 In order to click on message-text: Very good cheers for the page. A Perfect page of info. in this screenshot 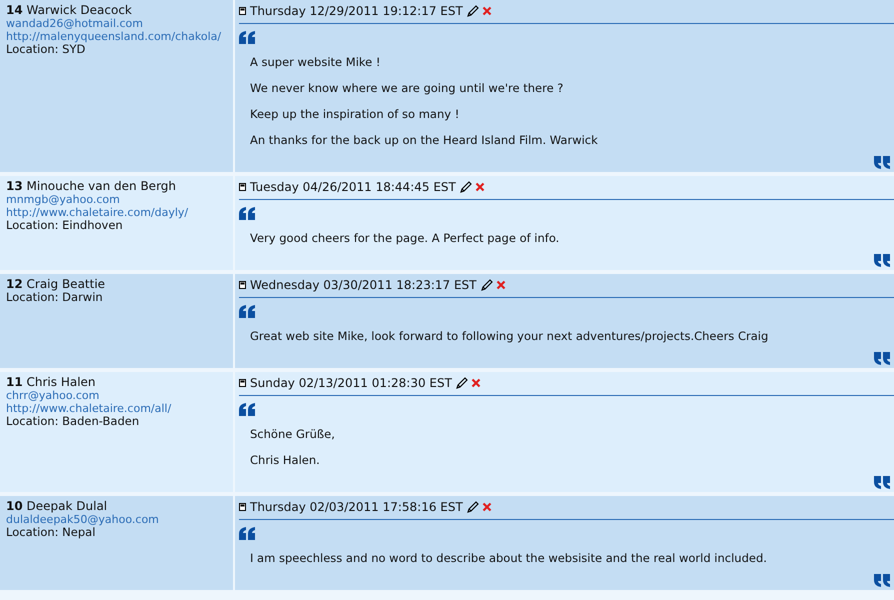, I will do `click(405, 238)`.